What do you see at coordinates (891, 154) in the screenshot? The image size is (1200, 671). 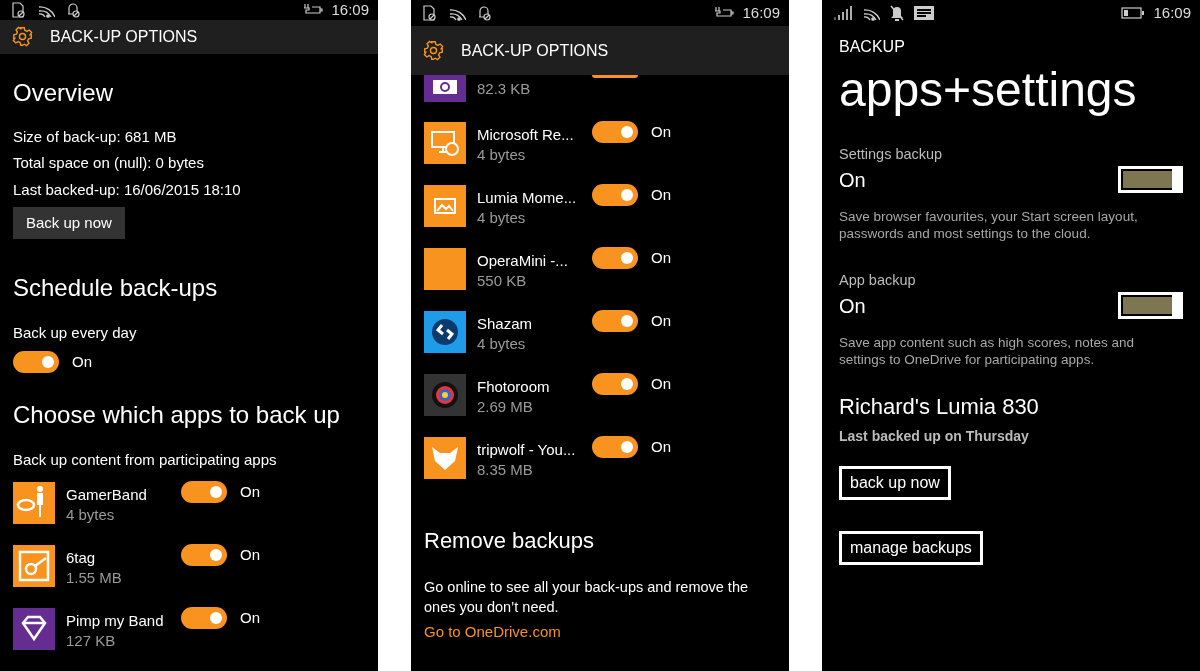 I see `setting-label: Settings backup` at bounding box center [891, 154].